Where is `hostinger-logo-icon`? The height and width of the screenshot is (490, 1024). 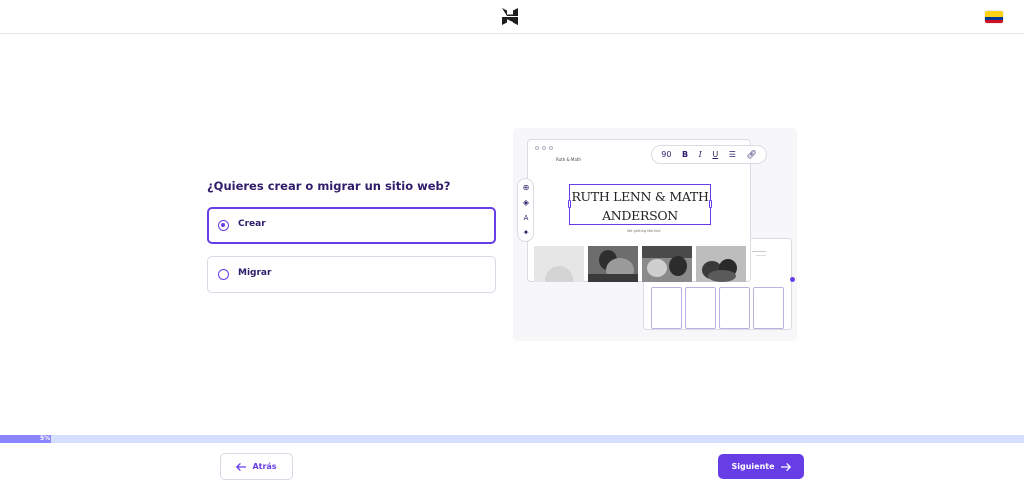 hostinger-logo-icon is located at coordinates (510, 16).